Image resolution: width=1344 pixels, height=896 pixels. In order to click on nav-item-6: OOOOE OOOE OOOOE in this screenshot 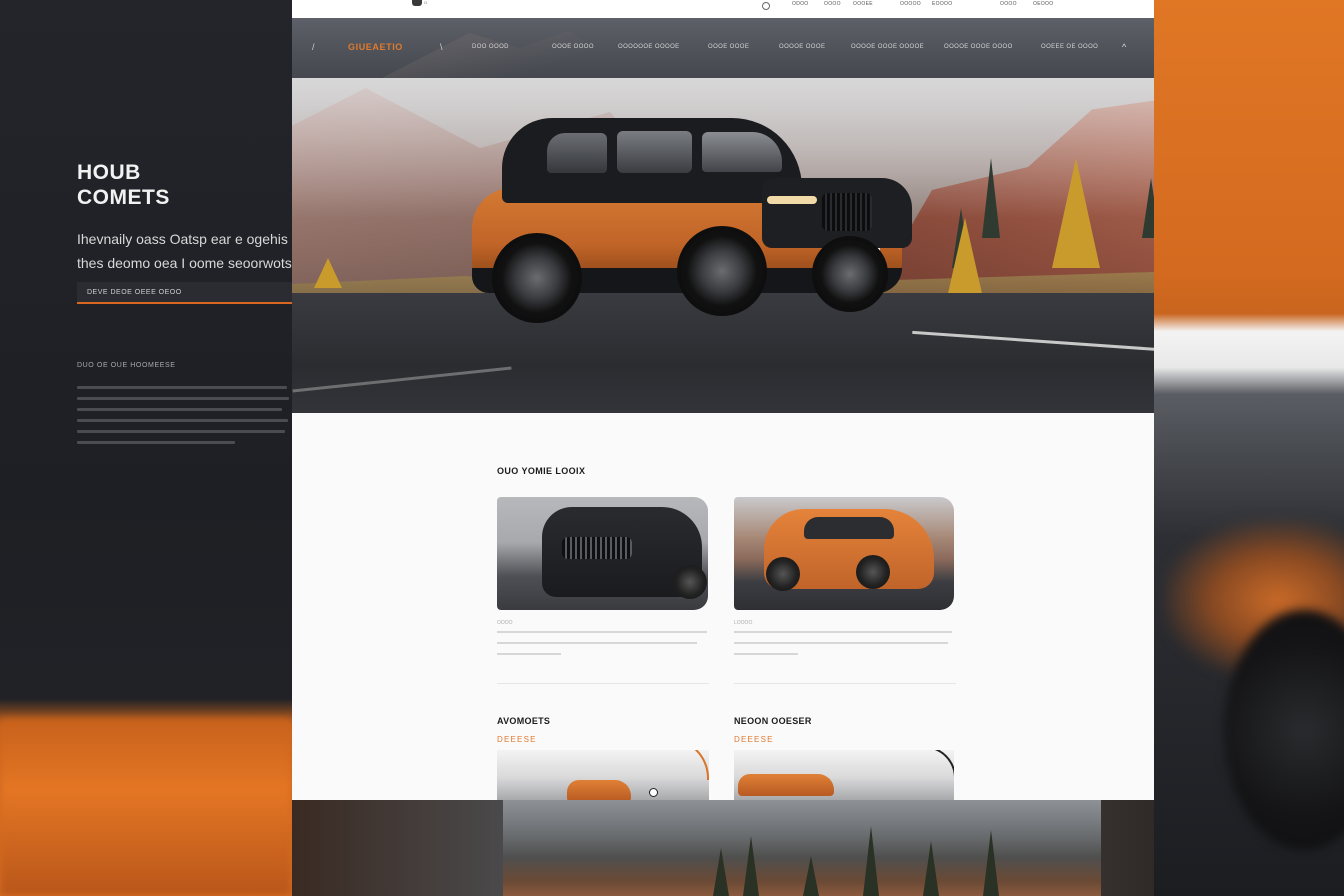, I will do `click(887, 47)`.